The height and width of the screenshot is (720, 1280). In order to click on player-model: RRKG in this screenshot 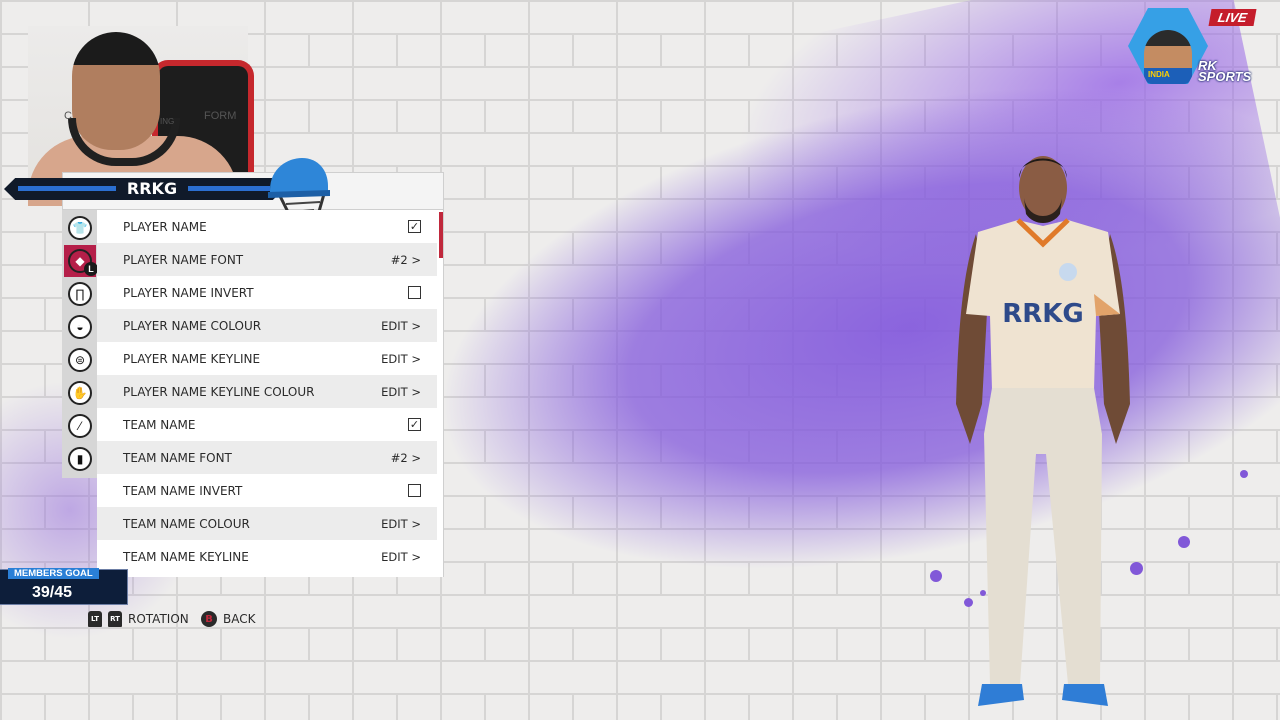, I will do `click(1043, 431)`.